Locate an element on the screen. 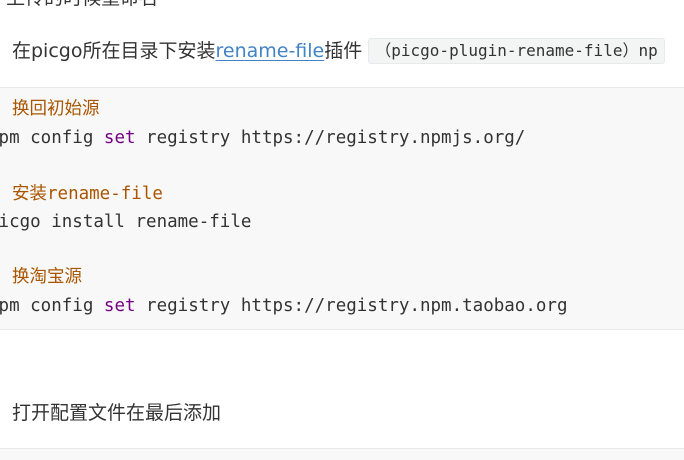 This screenshot has width=684, height=460. install-text-middle: 插件 is located at coordinates (343, 51).